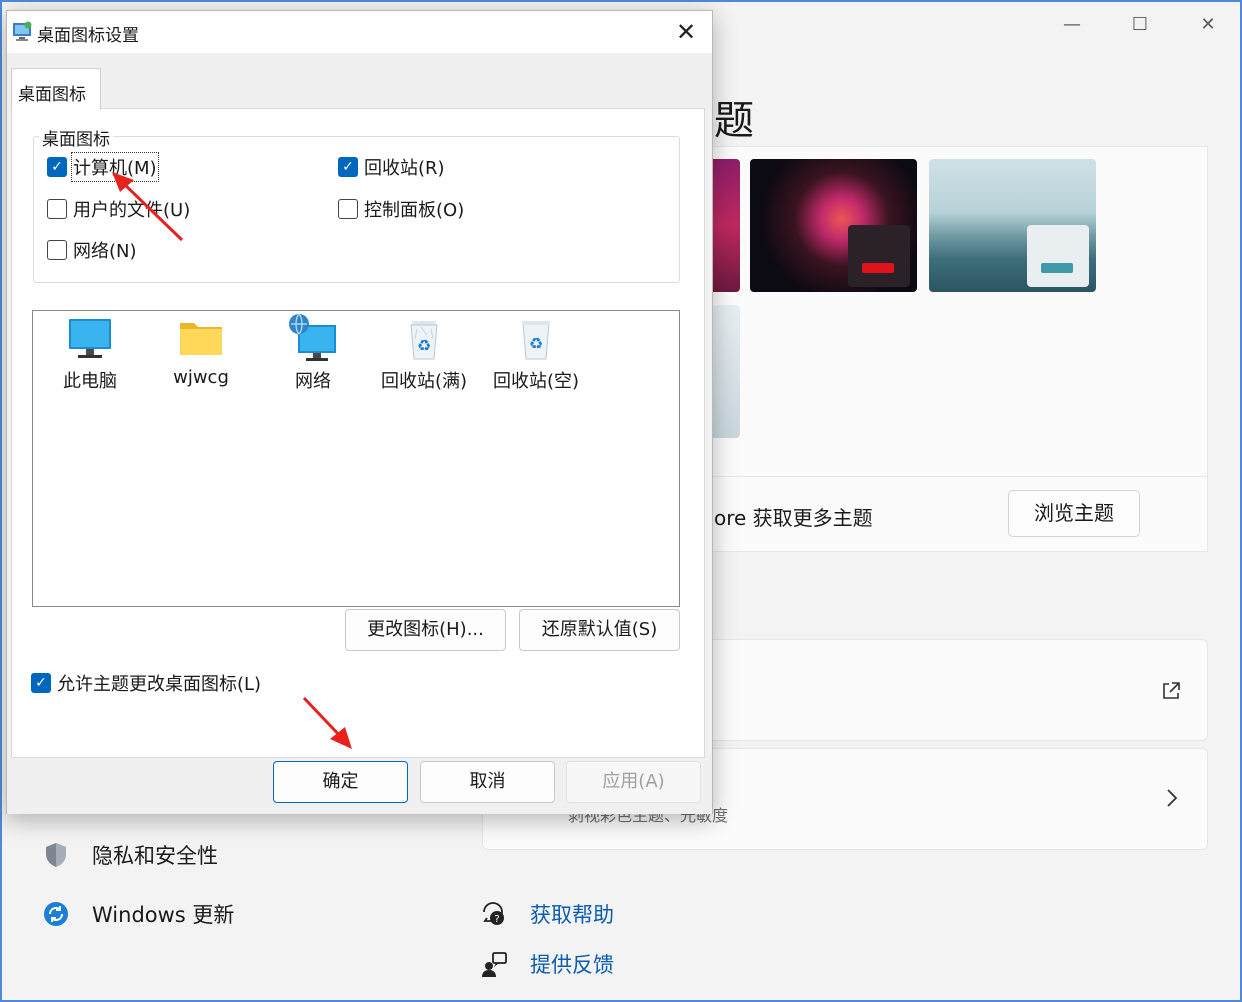 The width and height of the screenshot is (1242, 1002). I want to click on computer-checkbox: ✓ 计算机(M), so click(103, 167).